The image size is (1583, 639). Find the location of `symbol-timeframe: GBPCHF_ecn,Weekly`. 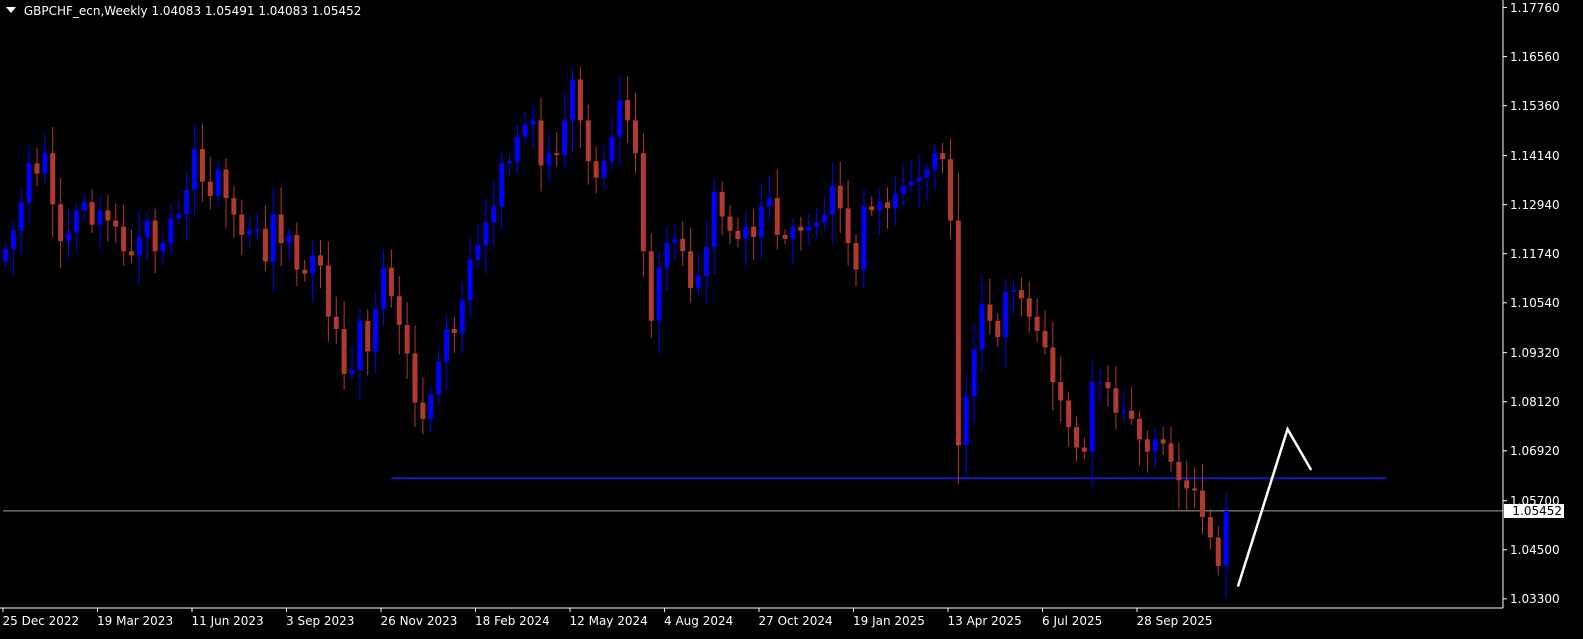

symbol-timeframe: GBPCHF_ecn,Weekly is located at coordinates (85, 11).